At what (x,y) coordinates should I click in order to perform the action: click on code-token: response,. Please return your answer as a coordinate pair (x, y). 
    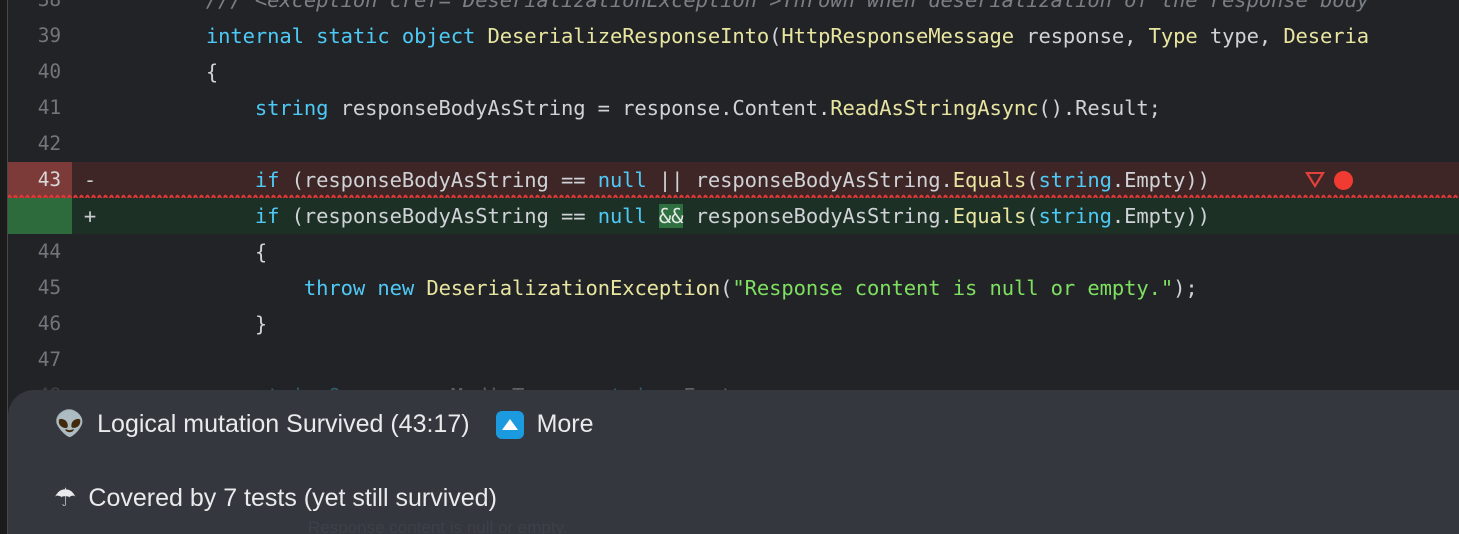
    Looking at the image, I should click on (1081, 36).